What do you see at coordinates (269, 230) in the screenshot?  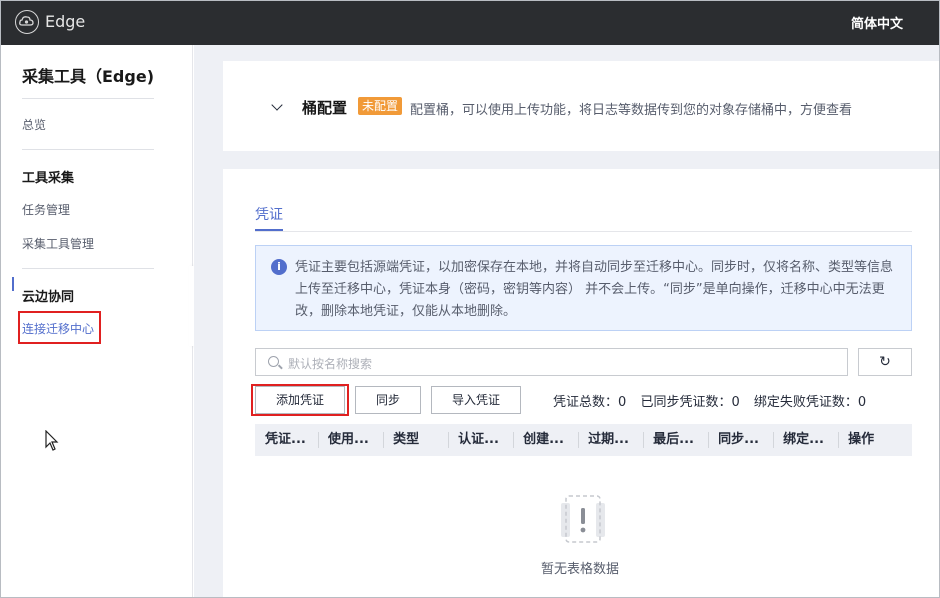 I see `tab-active-indicator` at bounding box center [269, 230].